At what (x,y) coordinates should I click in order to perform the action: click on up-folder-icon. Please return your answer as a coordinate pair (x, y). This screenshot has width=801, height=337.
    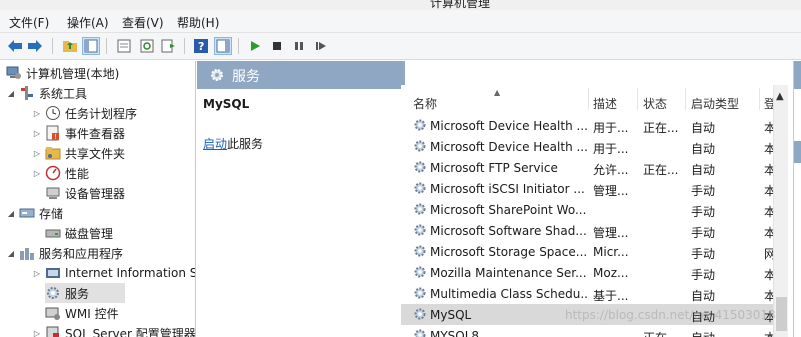
    Looking at the image, I should click on (70, 46).